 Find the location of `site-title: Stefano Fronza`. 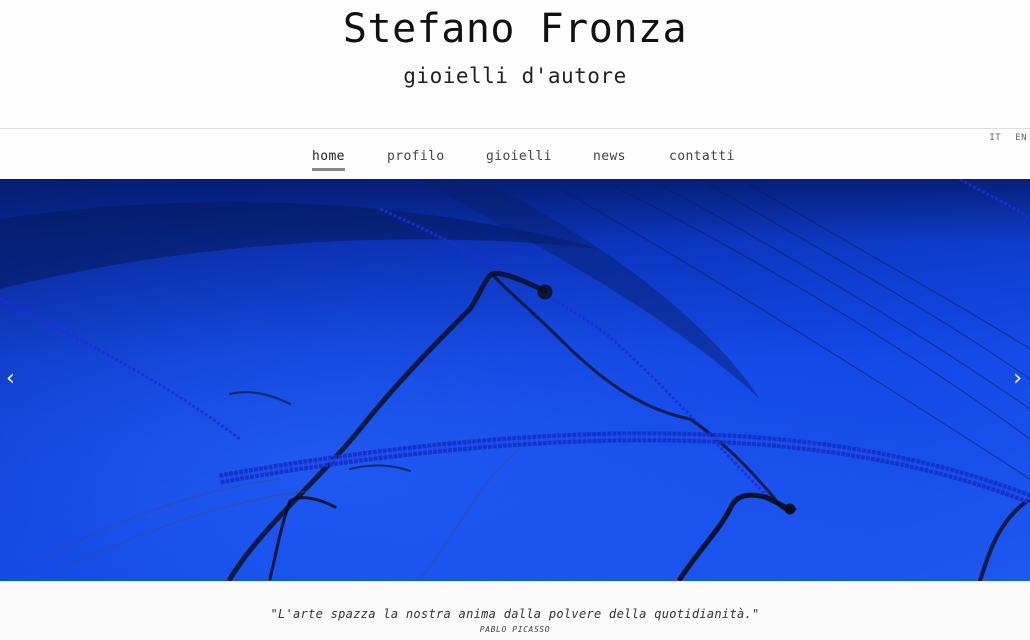

site-title: Stefano Fronza is located at coordinates (515, 29).